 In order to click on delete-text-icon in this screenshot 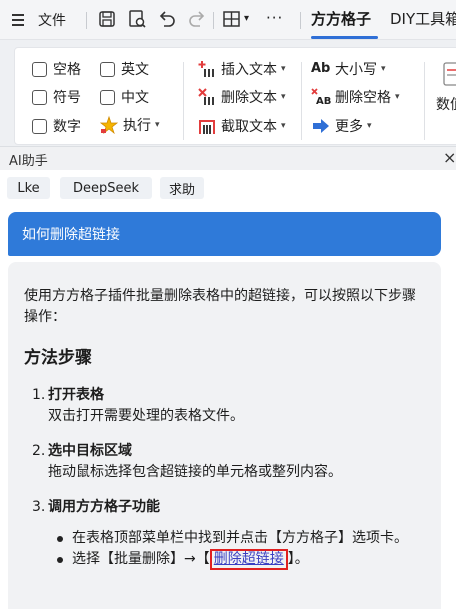, I will do `click(206, 96)`.